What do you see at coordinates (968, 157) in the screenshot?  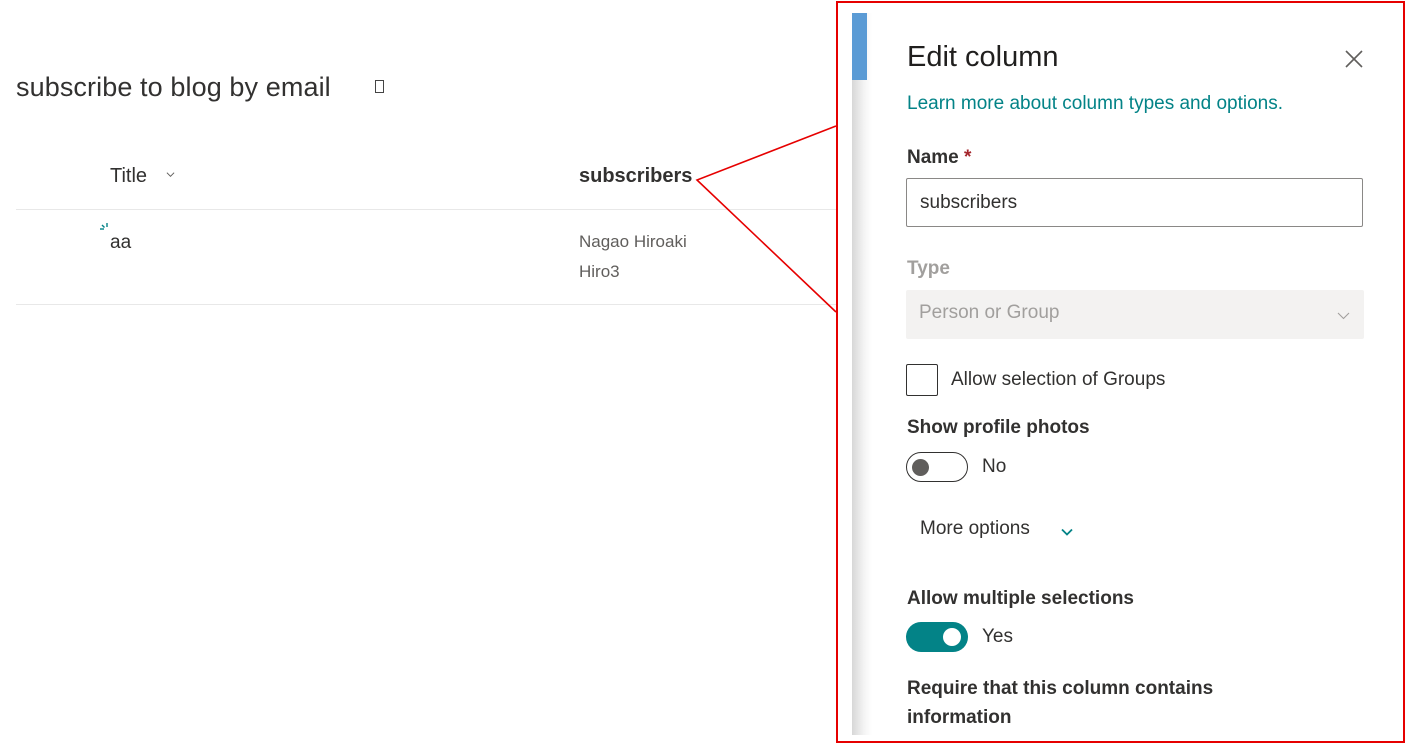 I see `required-mark: *` at bounding box center [968, 157].